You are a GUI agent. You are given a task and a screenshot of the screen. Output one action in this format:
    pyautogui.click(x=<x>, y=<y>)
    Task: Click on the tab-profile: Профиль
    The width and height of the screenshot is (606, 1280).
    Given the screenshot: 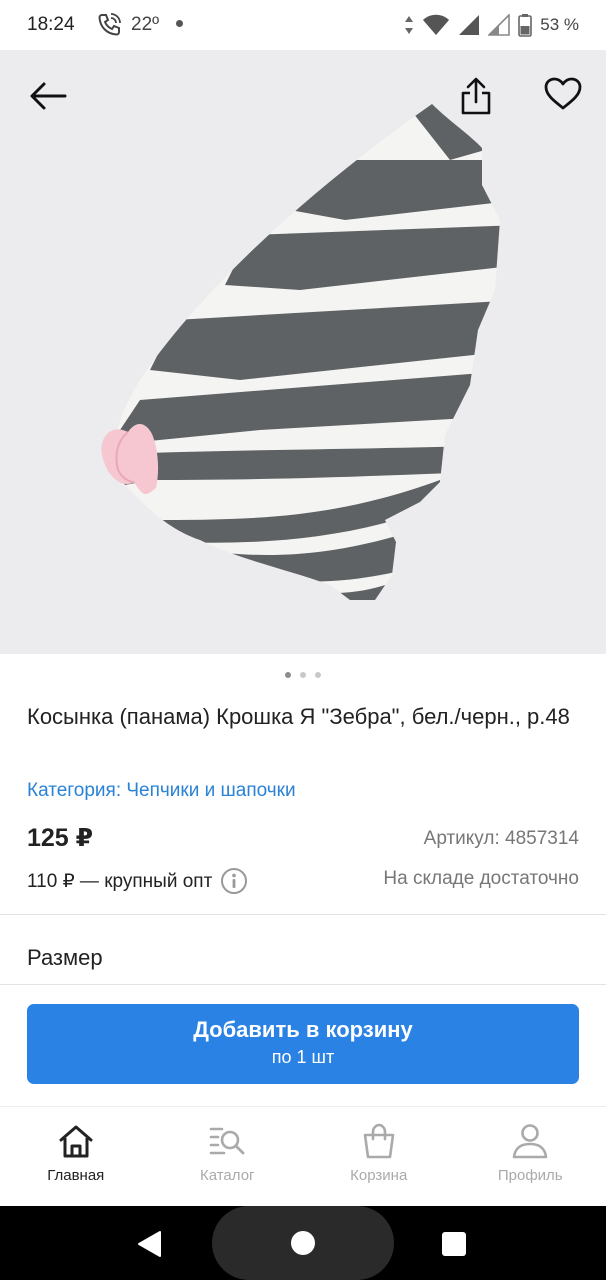 What is the action you would take?
    pyautogui.click(x=530, y=1156)
    